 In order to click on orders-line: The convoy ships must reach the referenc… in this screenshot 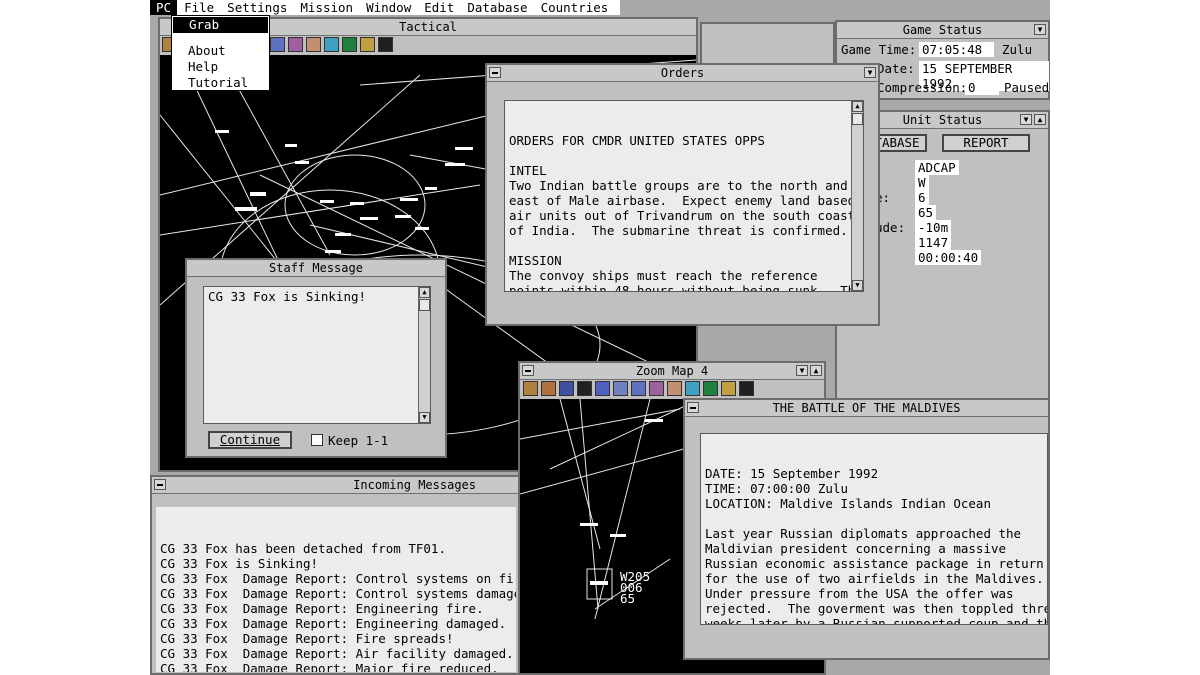, I will do `click(663, 275)`.